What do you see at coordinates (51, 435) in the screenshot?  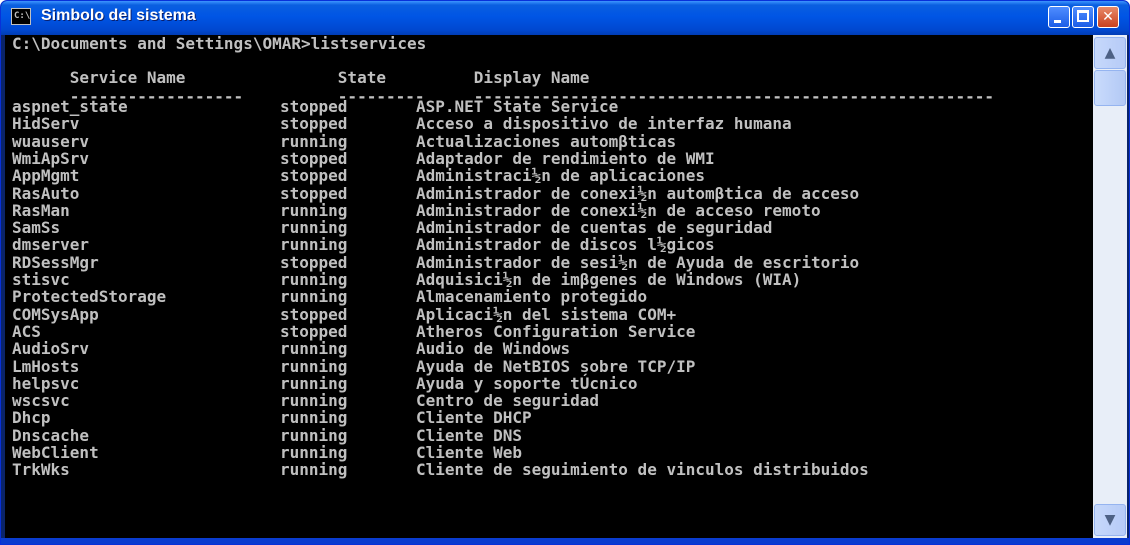 I see `service-name: Dnscache` at bounding box center [51, 435].